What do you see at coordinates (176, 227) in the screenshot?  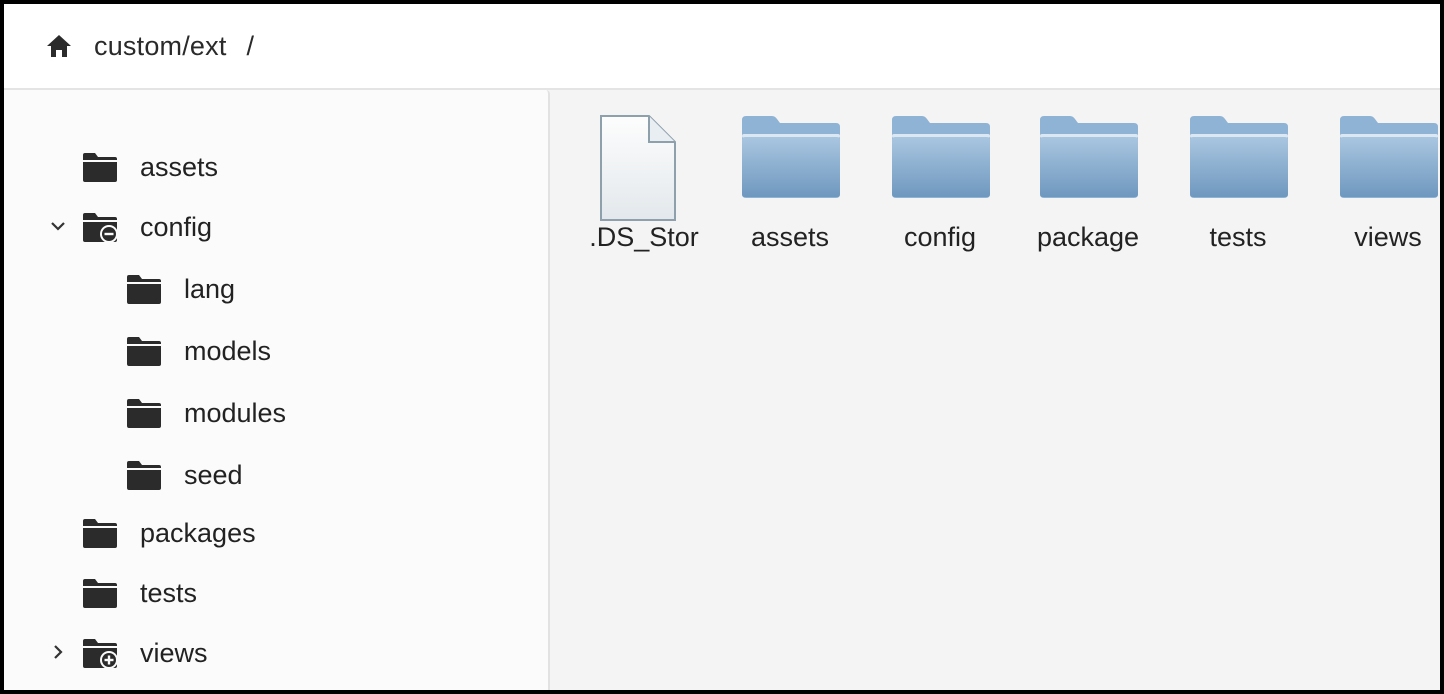 I see `tree-item-label: config` at bounding box center [176, 227].